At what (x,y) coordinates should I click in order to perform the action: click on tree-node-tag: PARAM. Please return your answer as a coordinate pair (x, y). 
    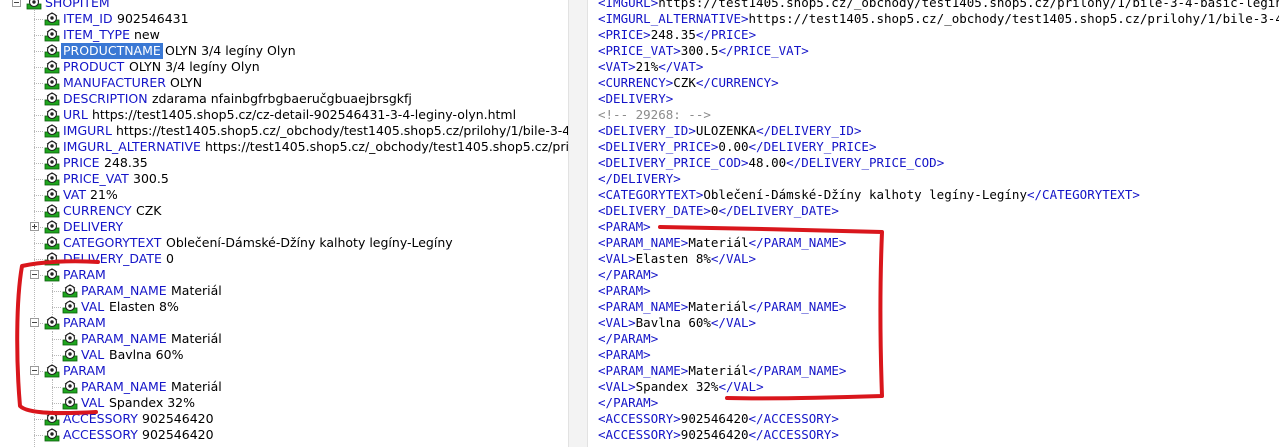
    Looking at the image, I should click on (84, 322).